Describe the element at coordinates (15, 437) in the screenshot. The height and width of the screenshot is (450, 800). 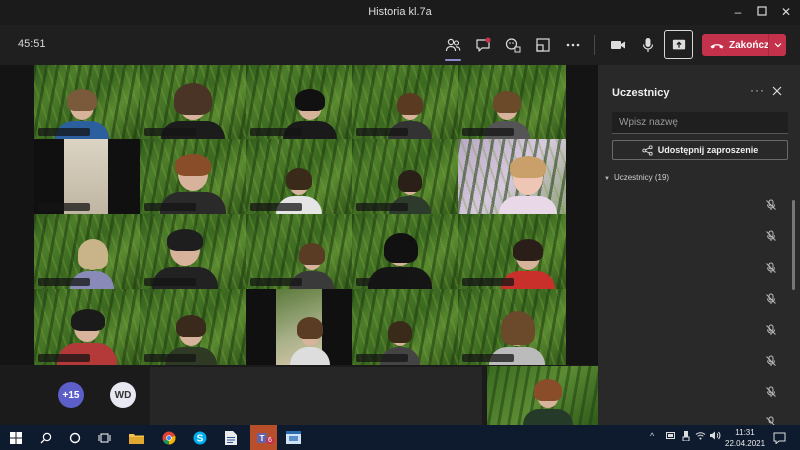
I see `windows-start-icon` at that location.